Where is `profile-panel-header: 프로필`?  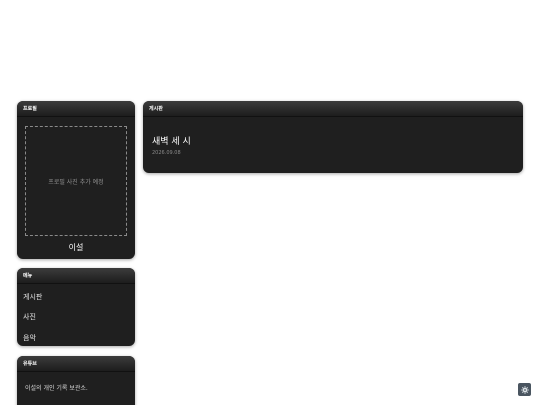 profile-panel-header: 프로필 is located at coordinates (76, 109).